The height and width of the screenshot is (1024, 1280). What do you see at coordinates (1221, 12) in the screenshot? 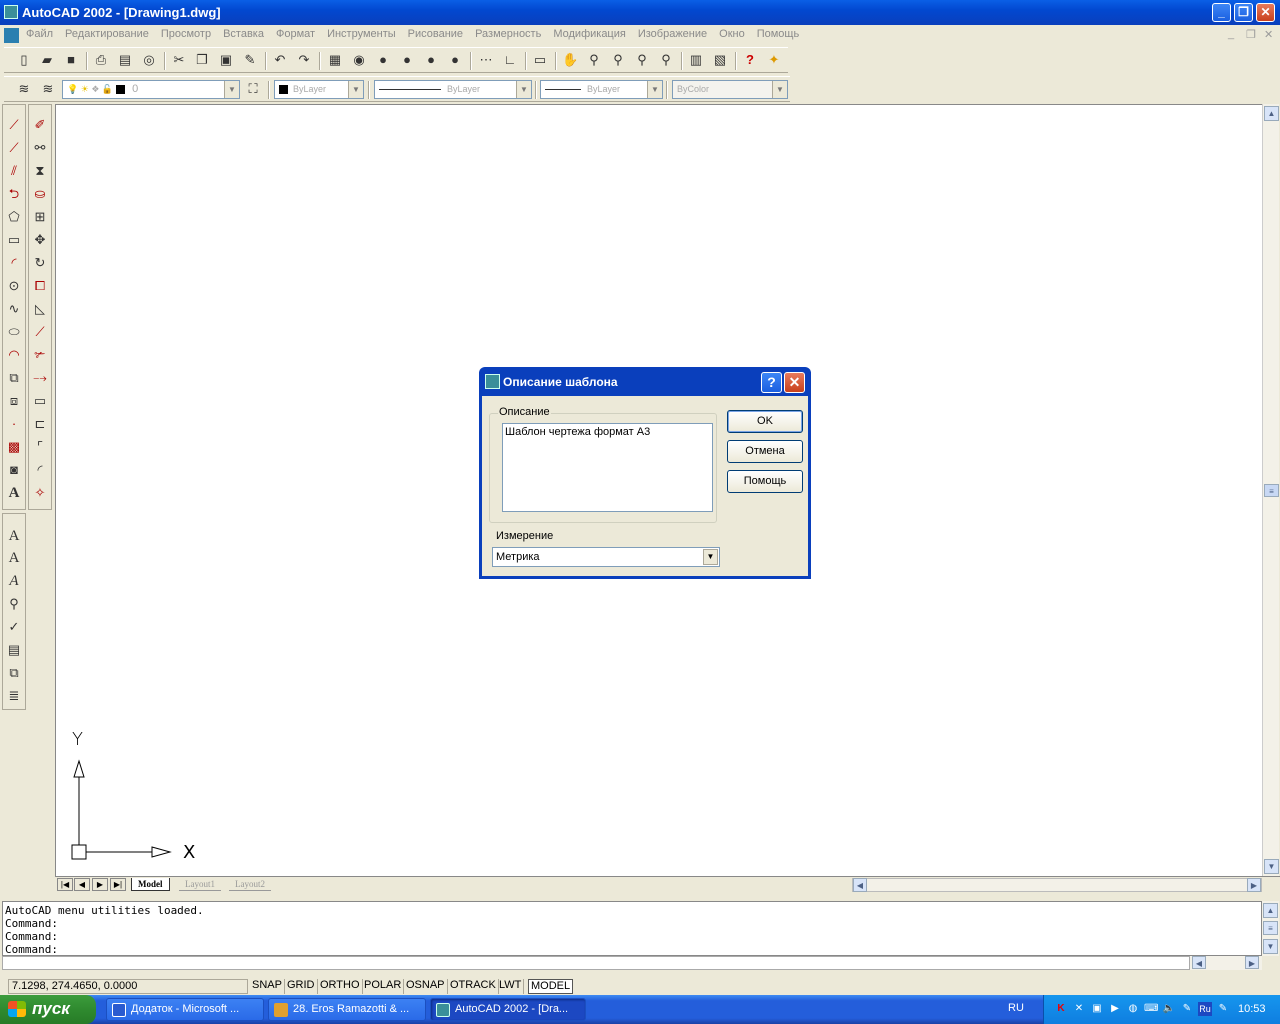
I see `minimize-button: _` at bounding box center [1221, 12].